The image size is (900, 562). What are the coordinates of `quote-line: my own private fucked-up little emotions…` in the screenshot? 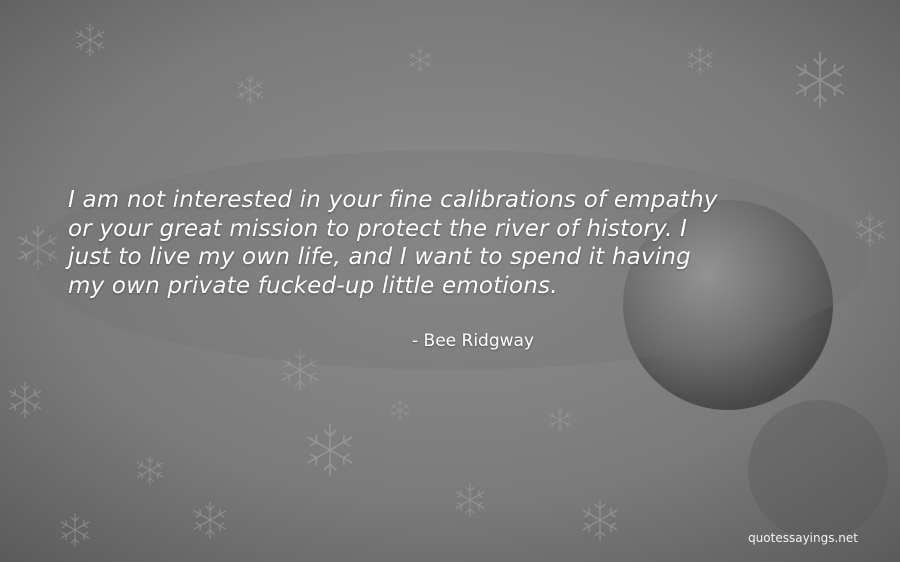 It's located at (313, 285).